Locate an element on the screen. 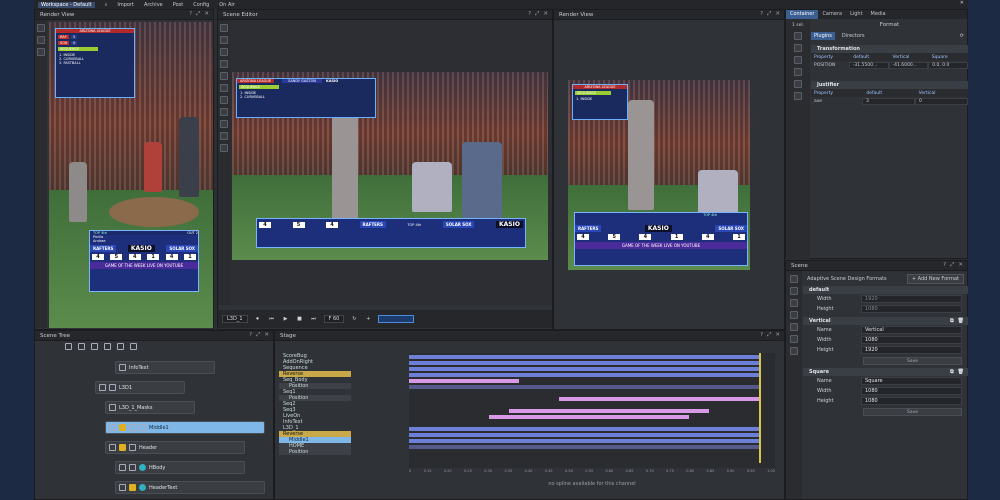 Image resolution: width=1000 pixels, height=500 pixels. default-format-header: default is located at coordinates (885, 290).